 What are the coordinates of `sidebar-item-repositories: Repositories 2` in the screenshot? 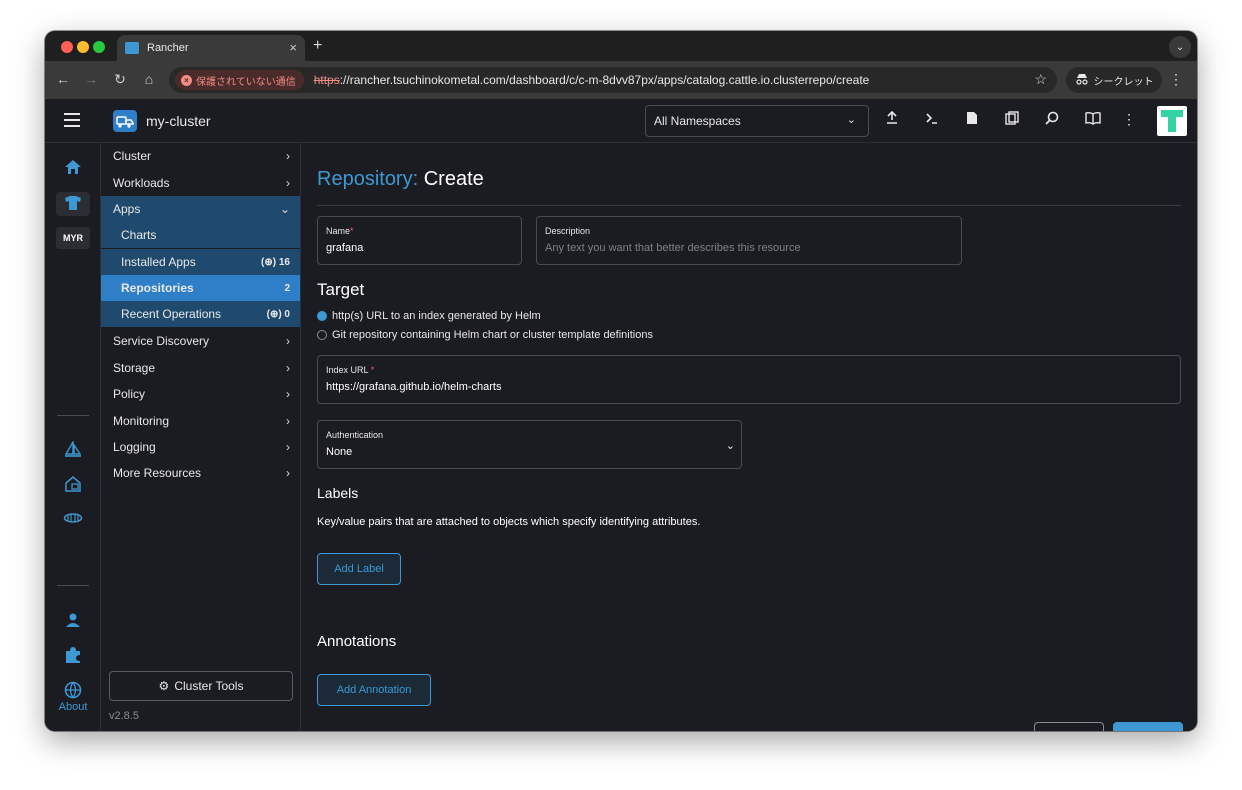 It's located at (200, 288).